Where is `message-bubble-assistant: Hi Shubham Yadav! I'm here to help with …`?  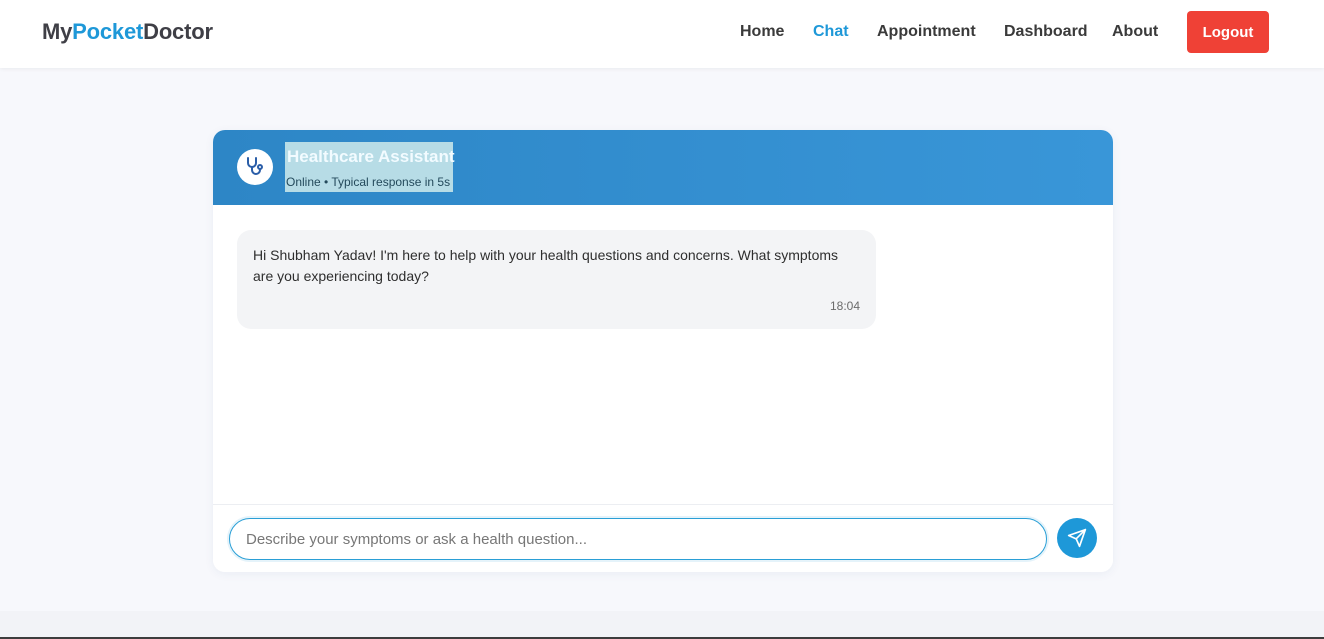
message-bubble-assistant: Hi Shubham Yadav! I'm here to help with … is located at coordinates (556, 279).